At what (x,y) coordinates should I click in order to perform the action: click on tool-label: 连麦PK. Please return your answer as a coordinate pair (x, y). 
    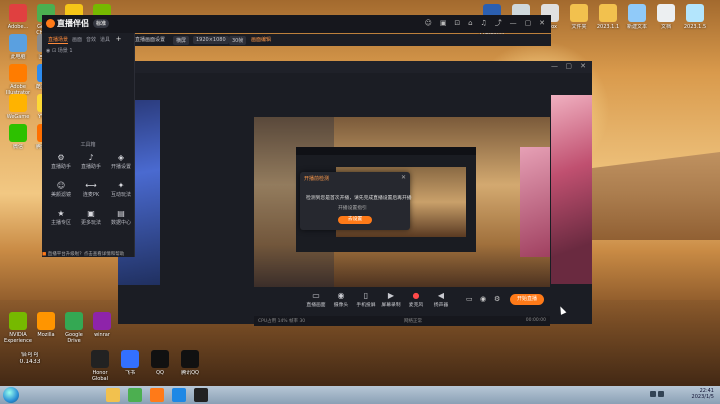
    Looking at the image, I should click on (91, 195).